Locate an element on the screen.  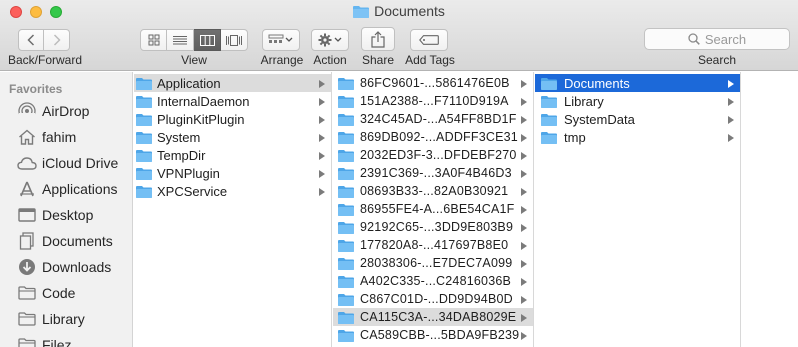
sidebar-item-downloads: Downloads is located at coordinates (64, 267).